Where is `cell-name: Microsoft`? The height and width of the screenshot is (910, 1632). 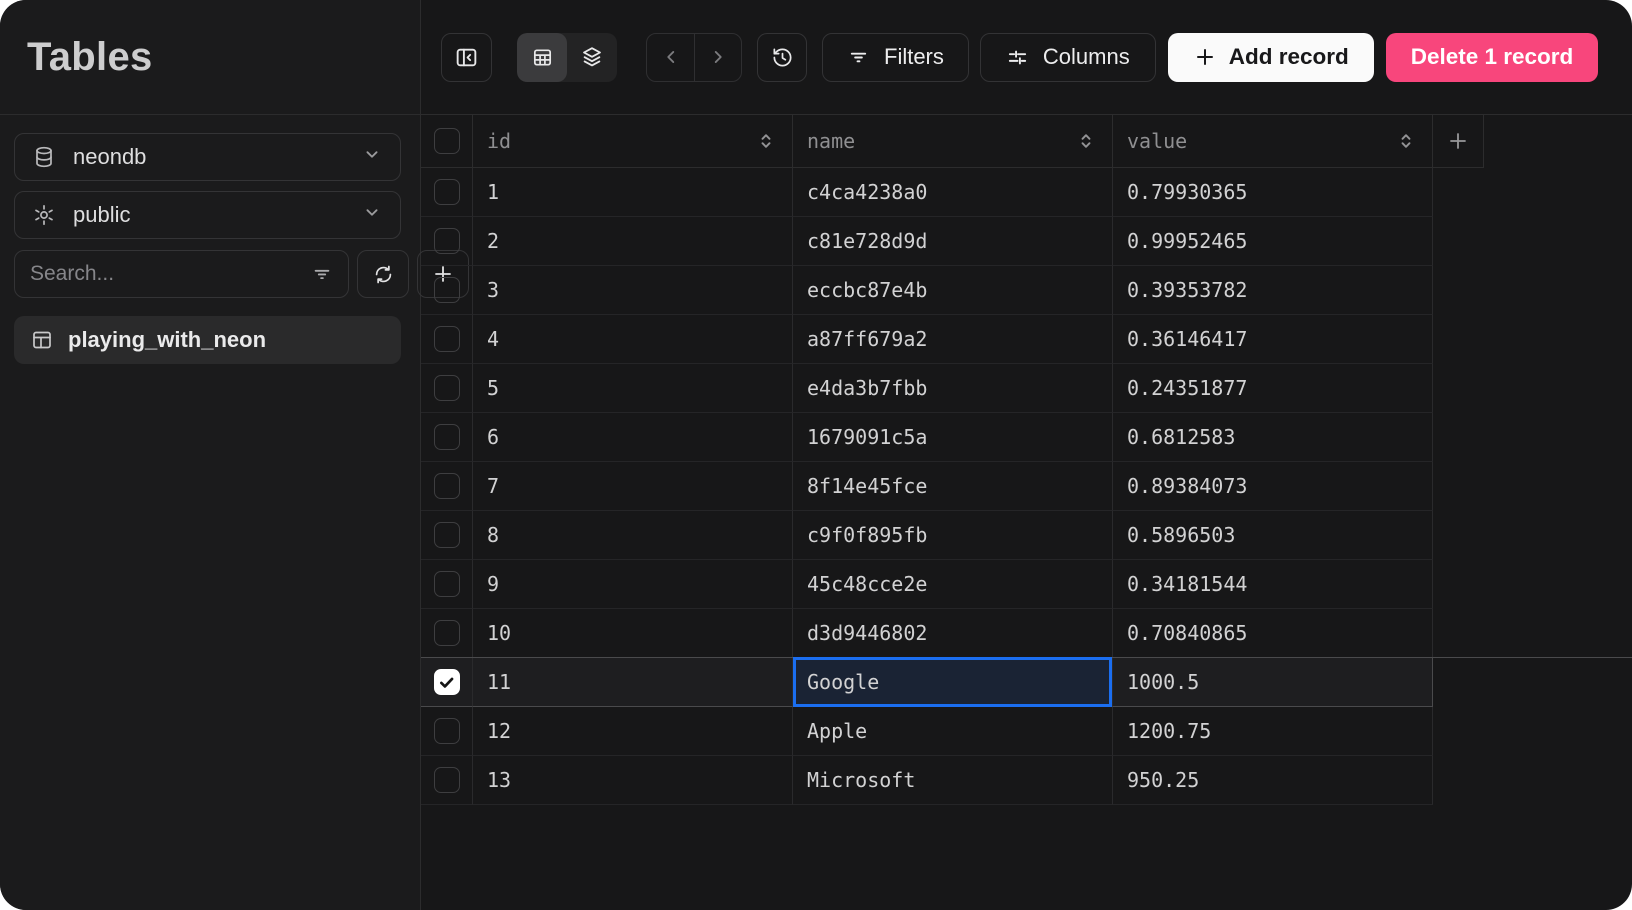
cell-name: Microsoft is located at coordinates (953, 780).